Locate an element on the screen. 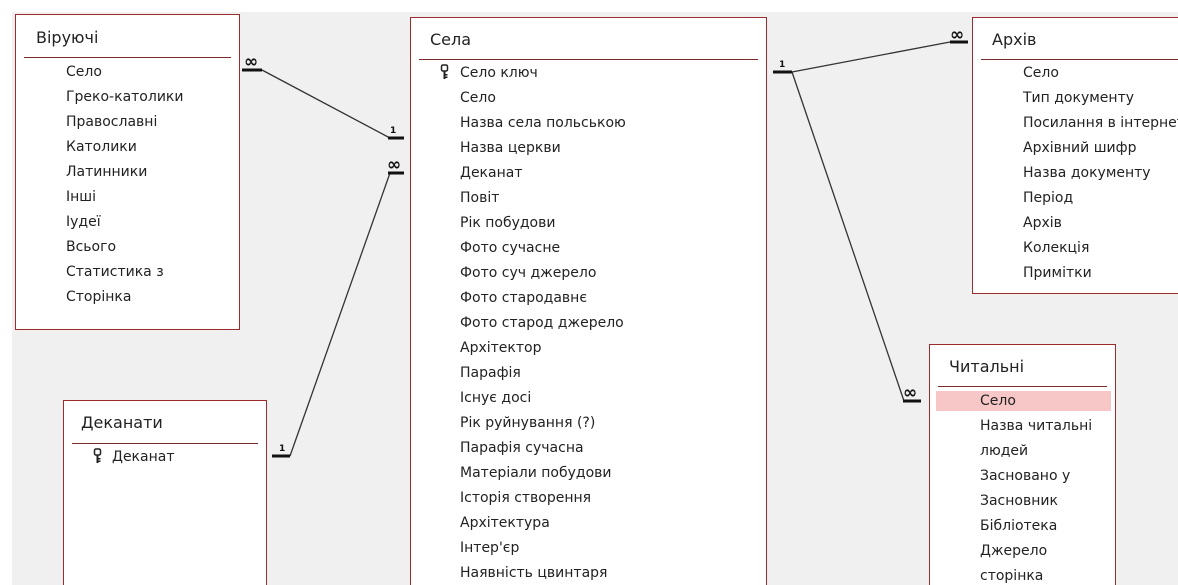 Image resolution: width=1178 pixels, height=585 pixels. table-title: Читальні is located at coordinates (987, 366).